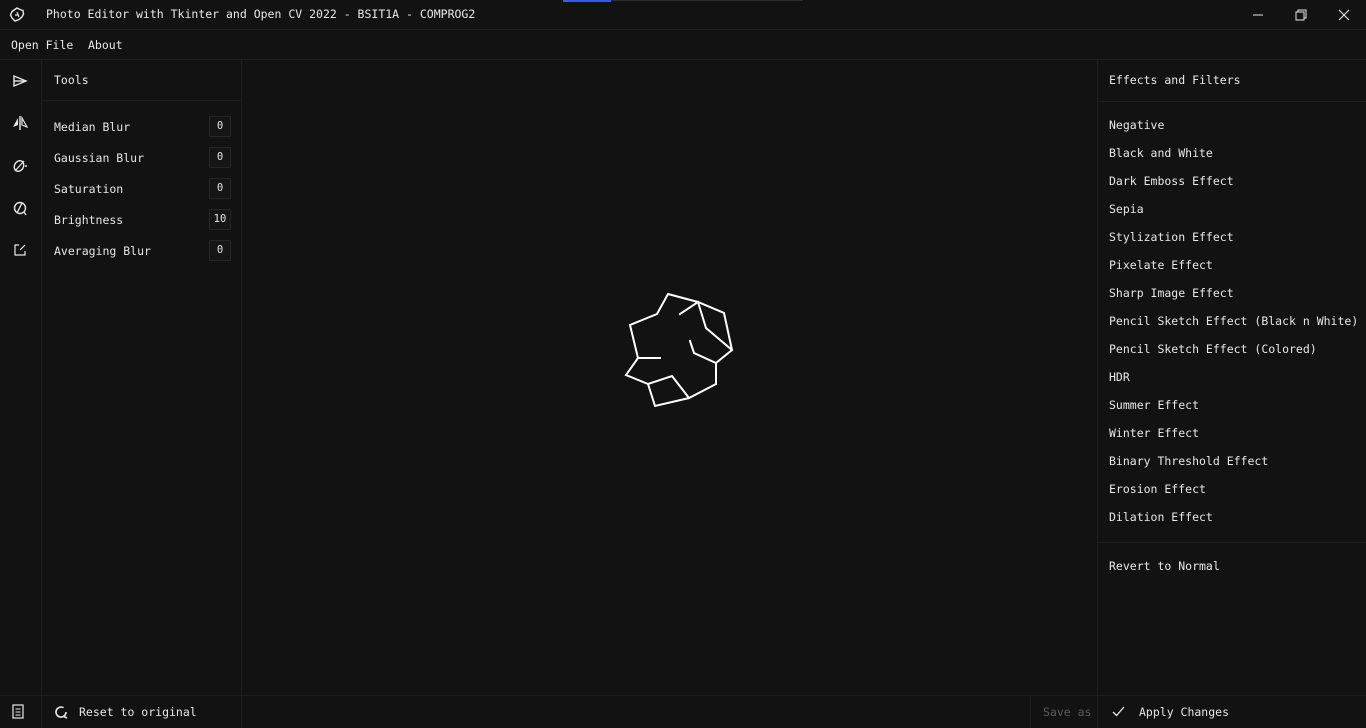 The image size is (1366, 728). I want to click on effect-sepia: Sepia, so click(1126, 209).